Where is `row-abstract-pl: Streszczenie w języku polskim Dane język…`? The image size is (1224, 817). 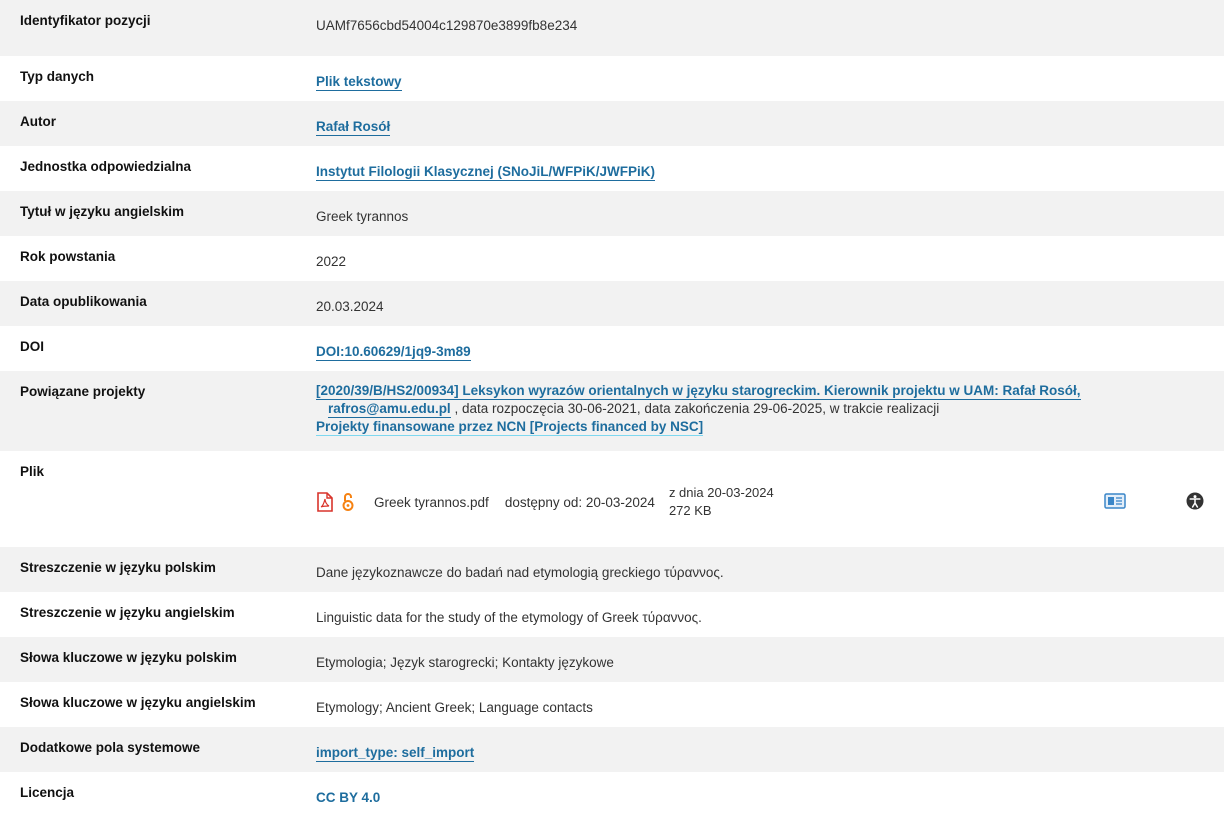 row-abstract-pl: Streszczenie w języku polskim Dane język… is located at coordinates (612, 569).